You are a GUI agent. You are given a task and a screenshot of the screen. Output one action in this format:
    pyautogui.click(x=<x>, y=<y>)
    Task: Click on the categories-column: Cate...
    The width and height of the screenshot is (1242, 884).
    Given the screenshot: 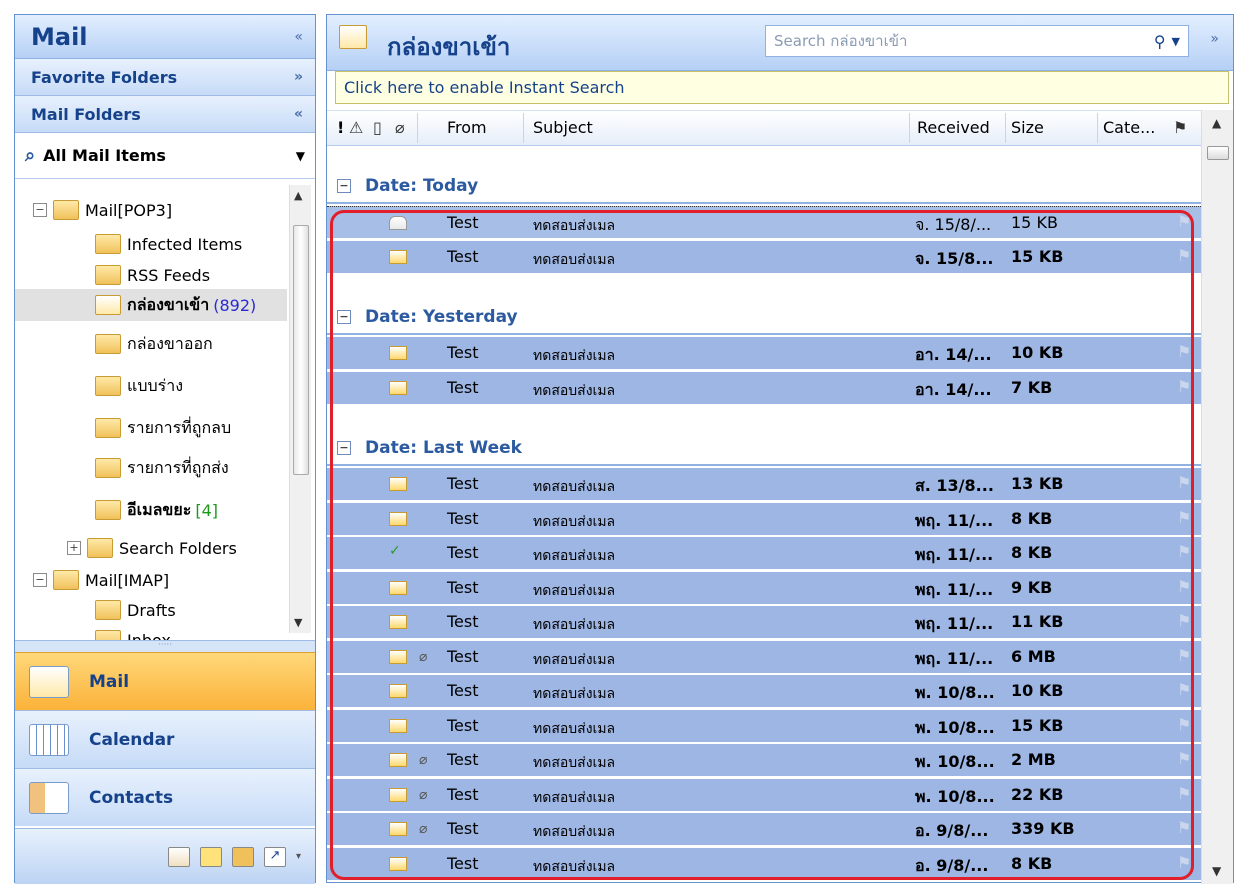 What is the action you would take?
    pyautogui.click(x=1129, y=127)
    